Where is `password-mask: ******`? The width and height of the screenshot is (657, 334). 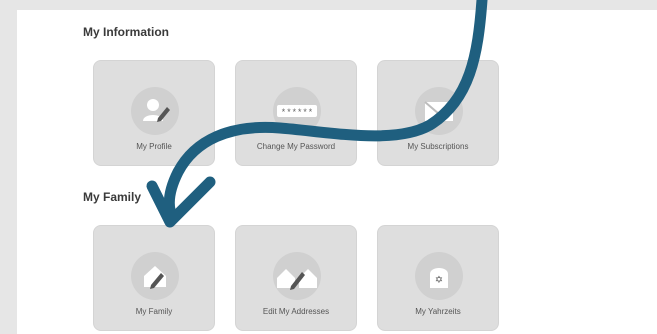
password-mask: ****** is located at coordinates (297, 113).